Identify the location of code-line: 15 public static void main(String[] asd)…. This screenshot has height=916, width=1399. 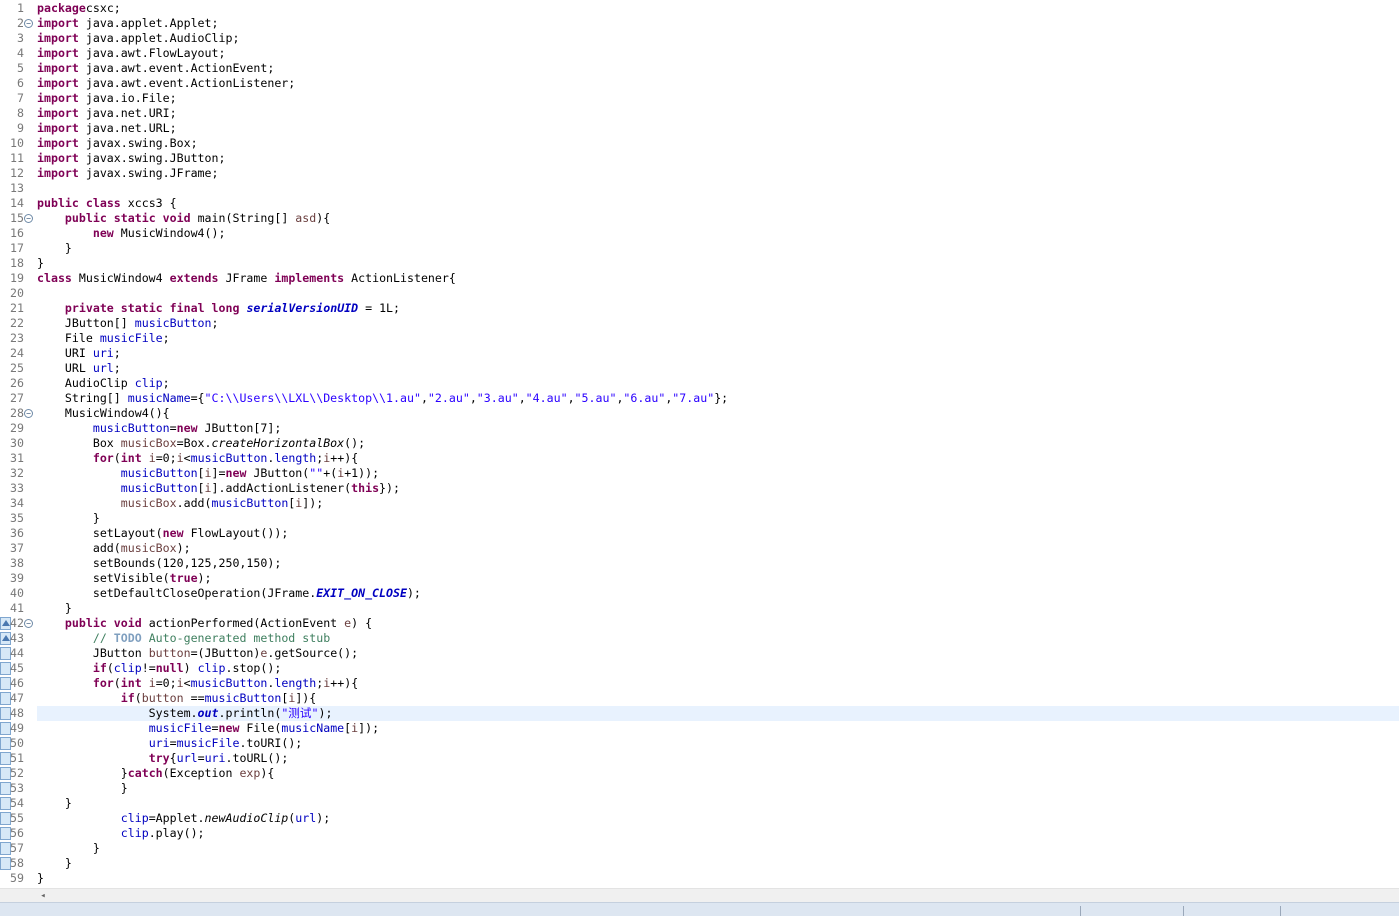
(699, 218).